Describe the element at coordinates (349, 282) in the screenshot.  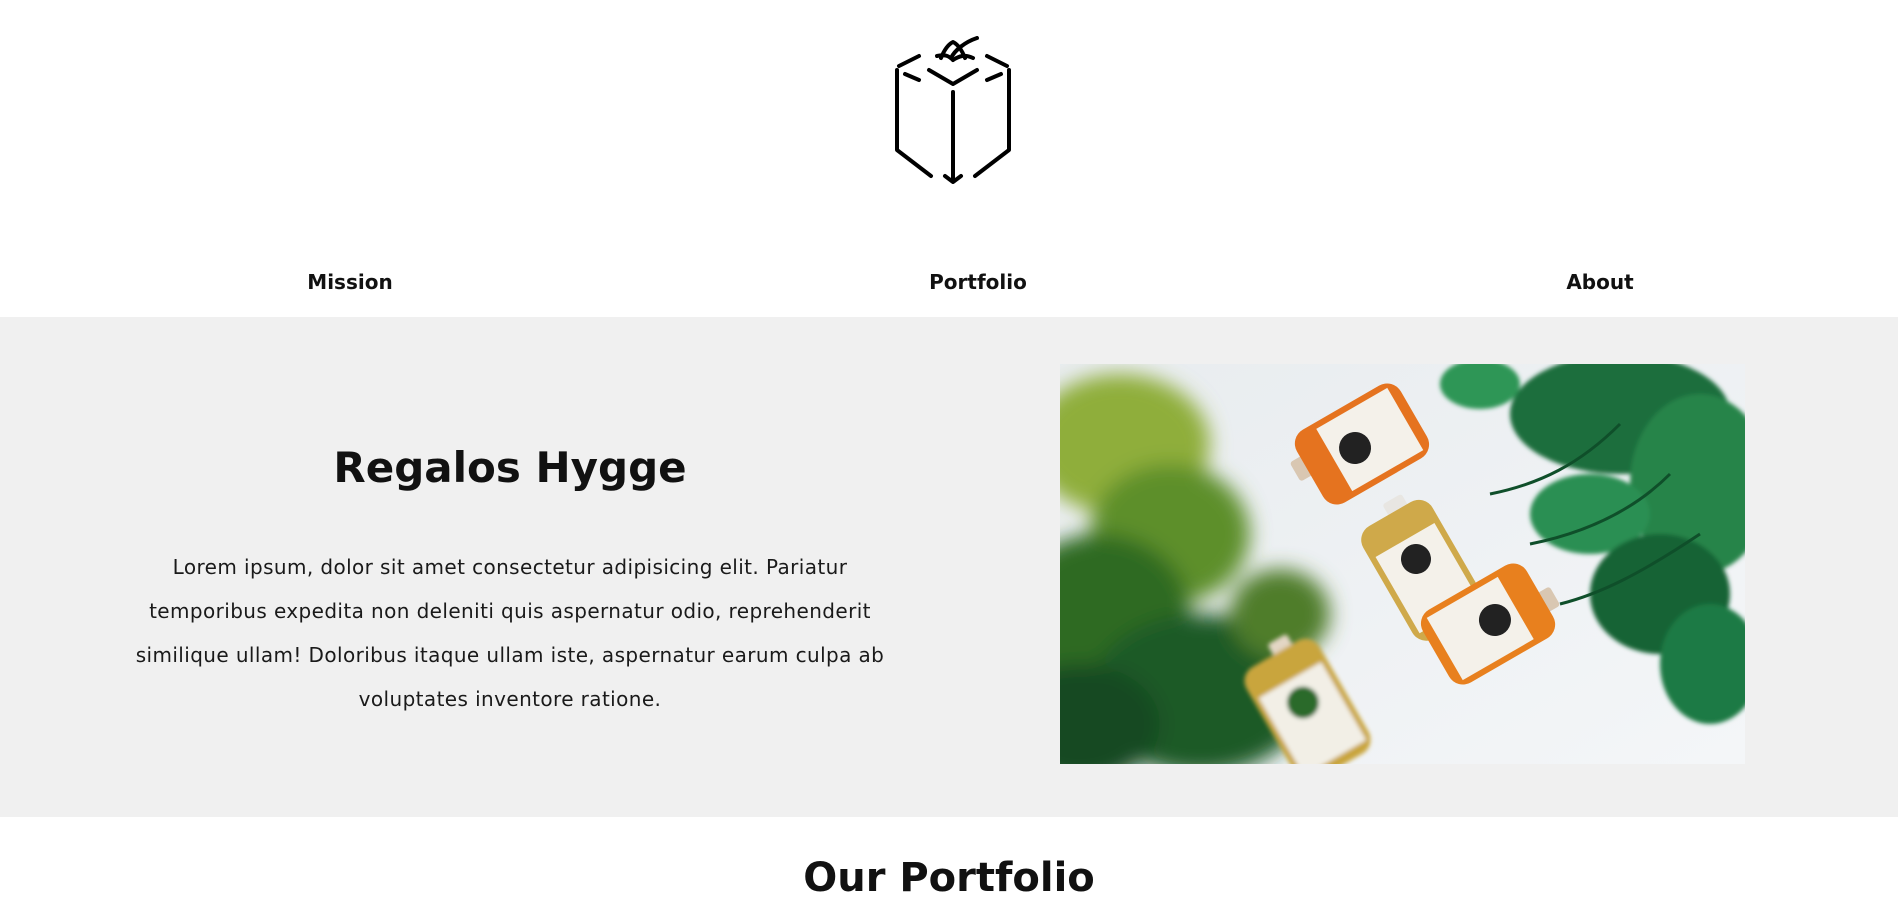
I see `nav-item-mission: Mission` at that location.